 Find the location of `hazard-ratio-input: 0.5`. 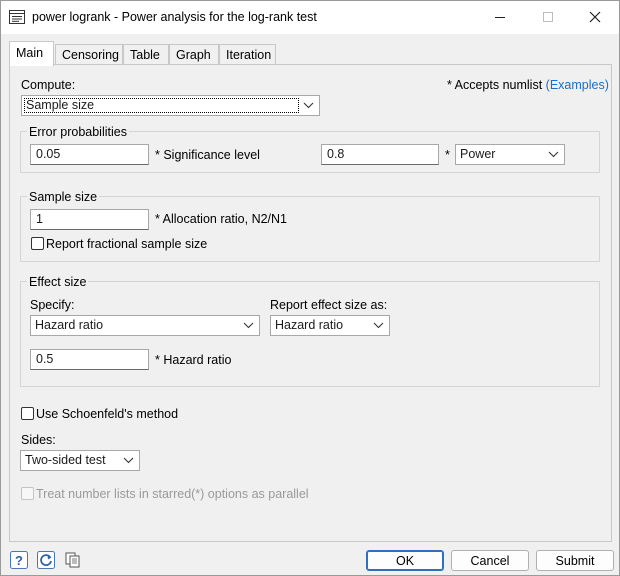

hazard-ratio-input: 0.5 is located at coordinates (89, 359).